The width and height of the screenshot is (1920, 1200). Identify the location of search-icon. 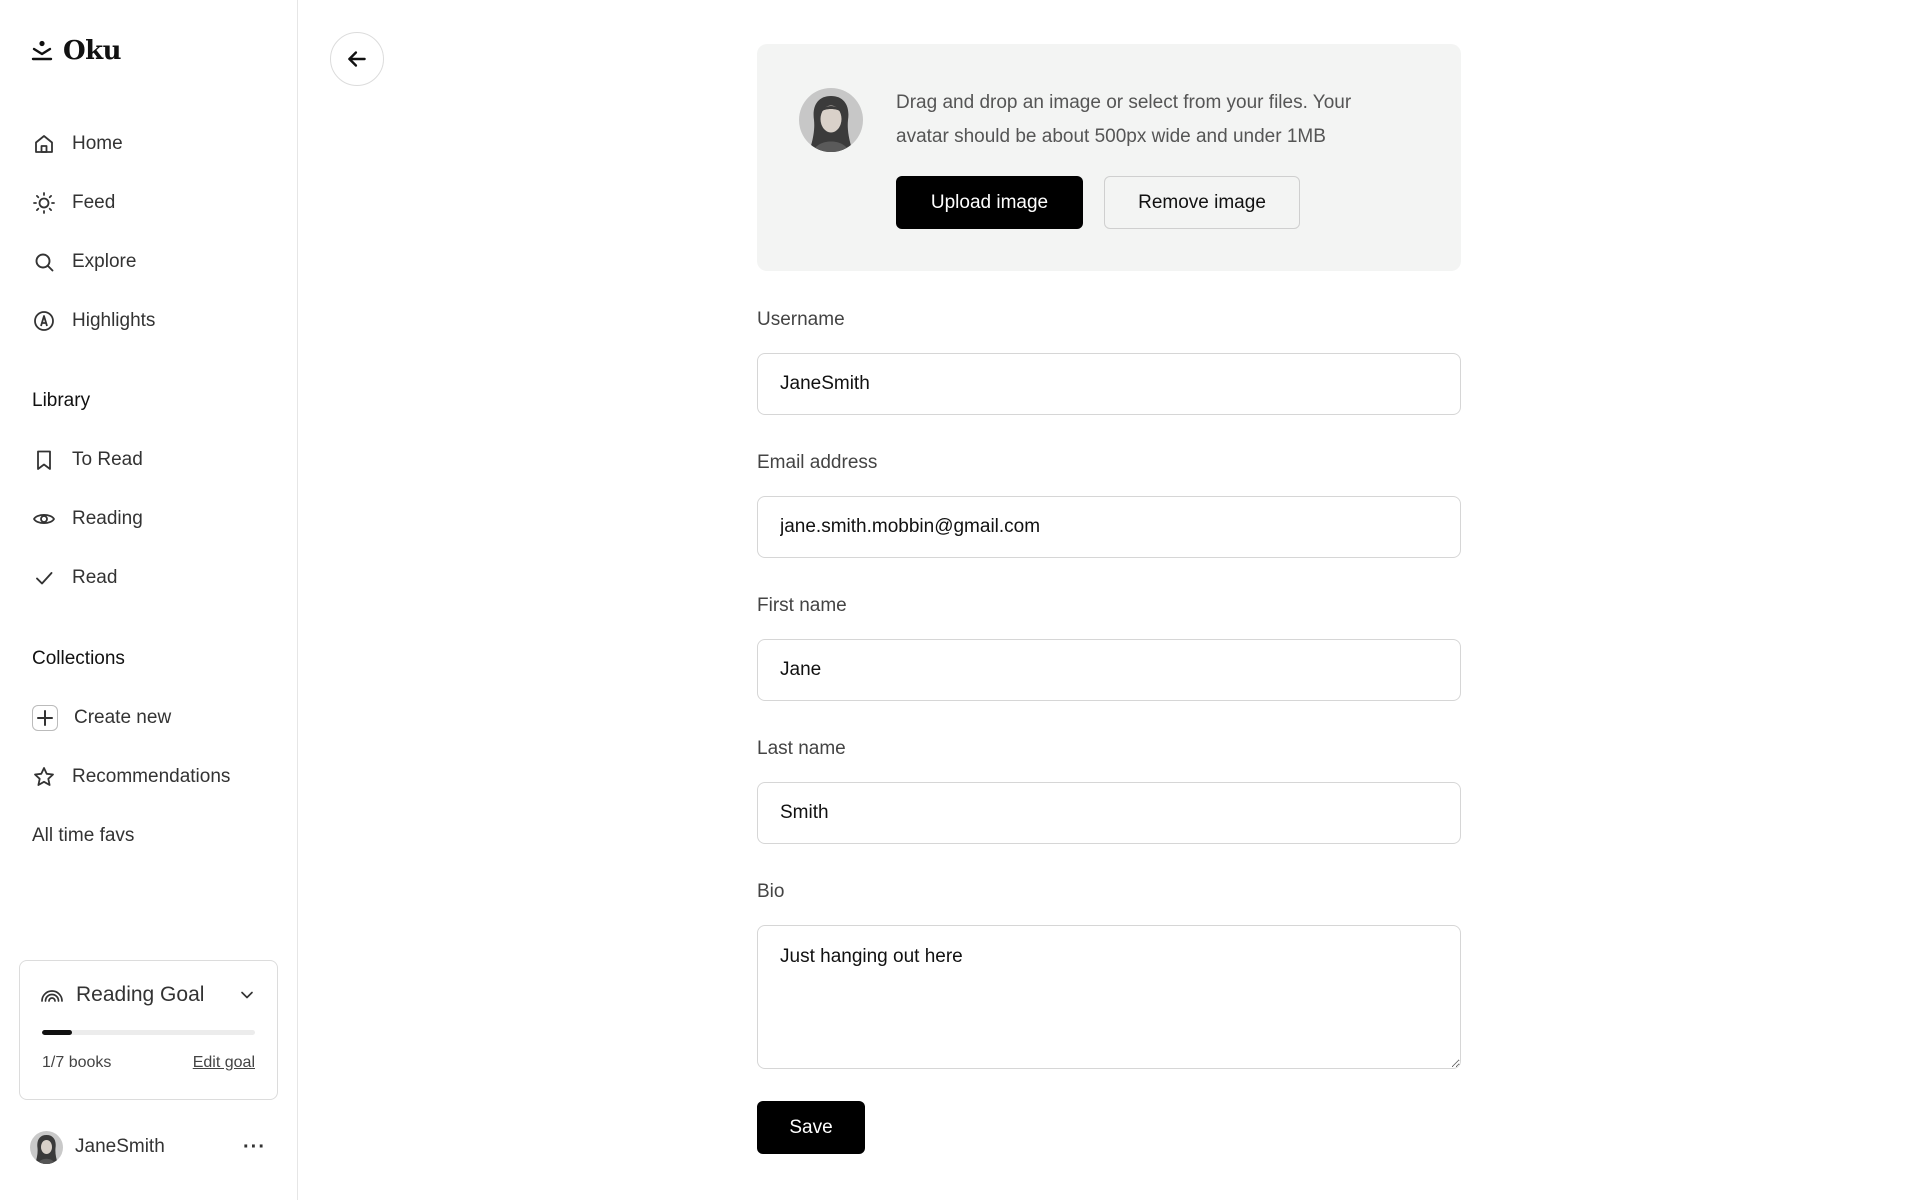
(44, 262).